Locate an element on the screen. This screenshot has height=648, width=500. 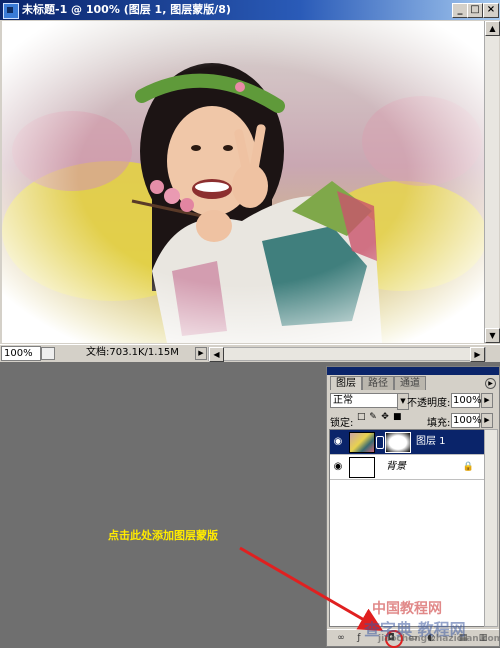
layers-list: ◉ 图层 1 ◉ 背景 🔒 is located at coordinates (407, 528).